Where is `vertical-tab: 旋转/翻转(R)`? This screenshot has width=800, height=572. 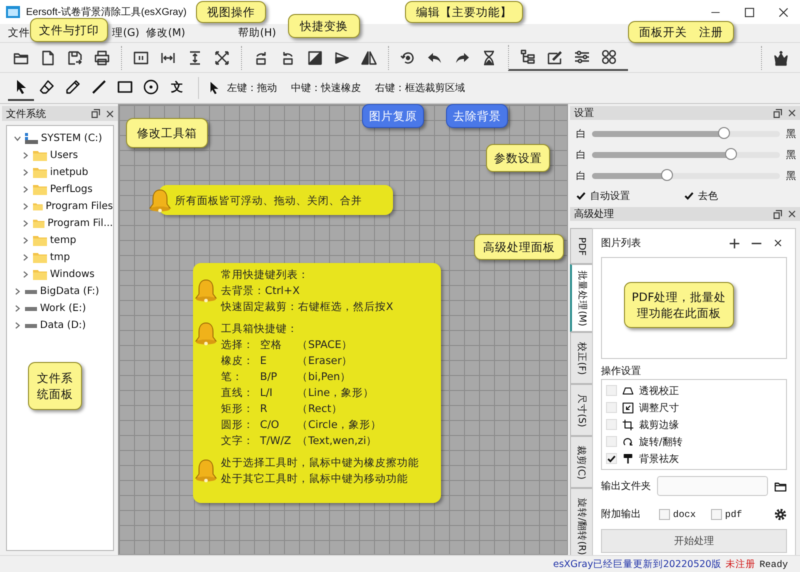 vertical-tab: 旋转/翻转(R) is located at coordinates (581, 521).